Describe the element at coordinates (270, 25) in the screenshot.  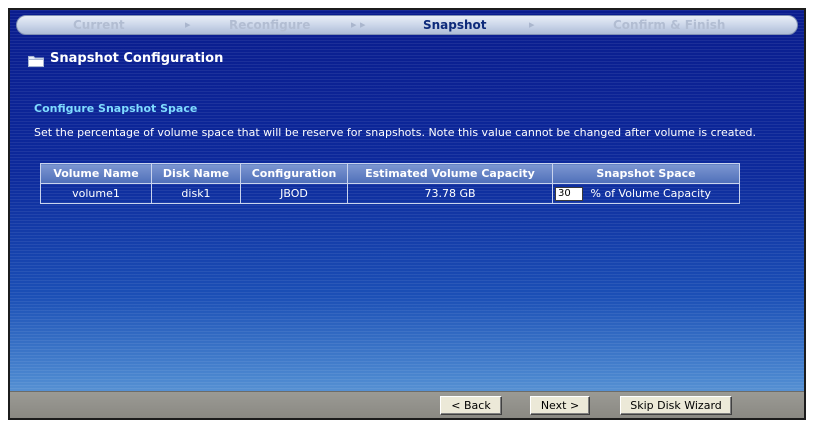
I see `step-reconfigure: Reconfigure` at that location.